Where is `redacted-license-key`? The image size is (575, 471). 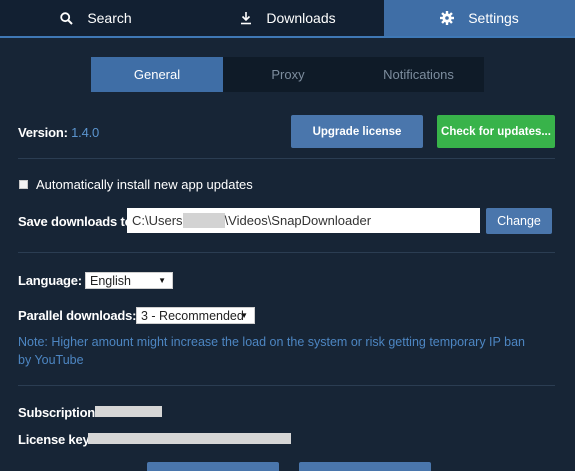
redacted-license-key is located at coordinates (189, 438).